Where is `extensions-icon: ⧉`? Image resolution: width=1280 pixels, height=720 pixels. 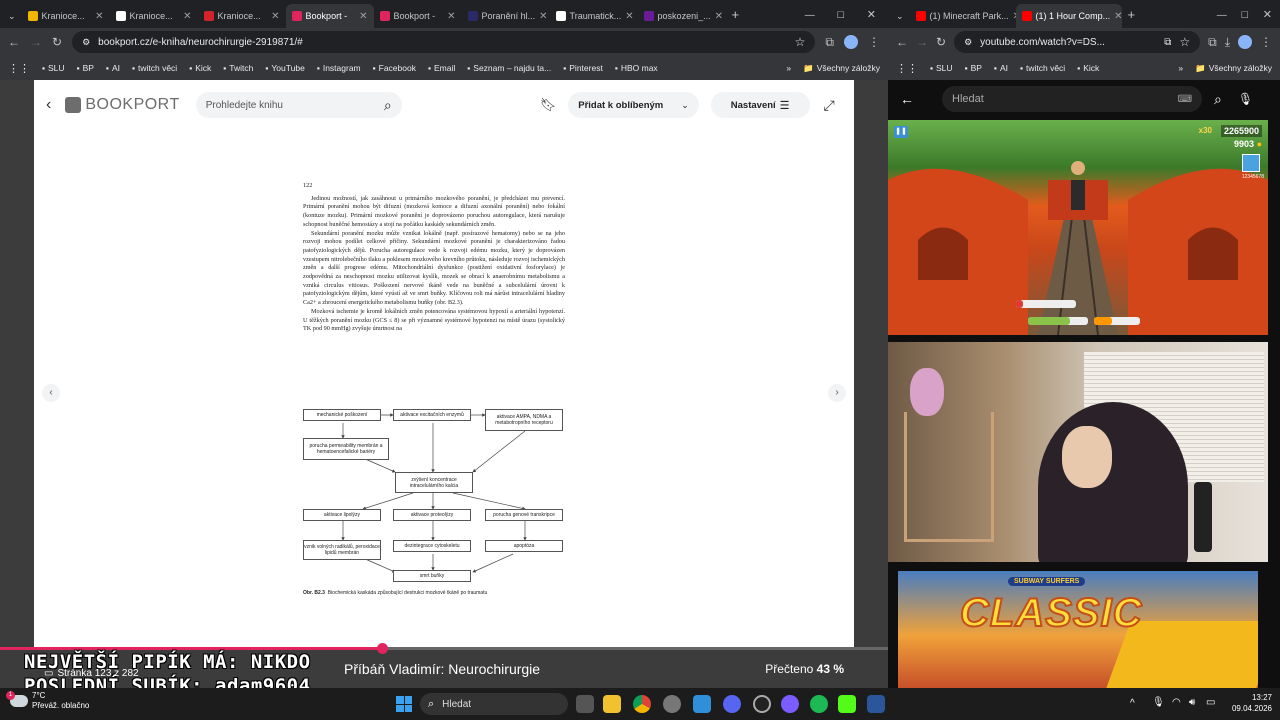
extensions-icon: ⧉ is located at coordinates (829, 42).